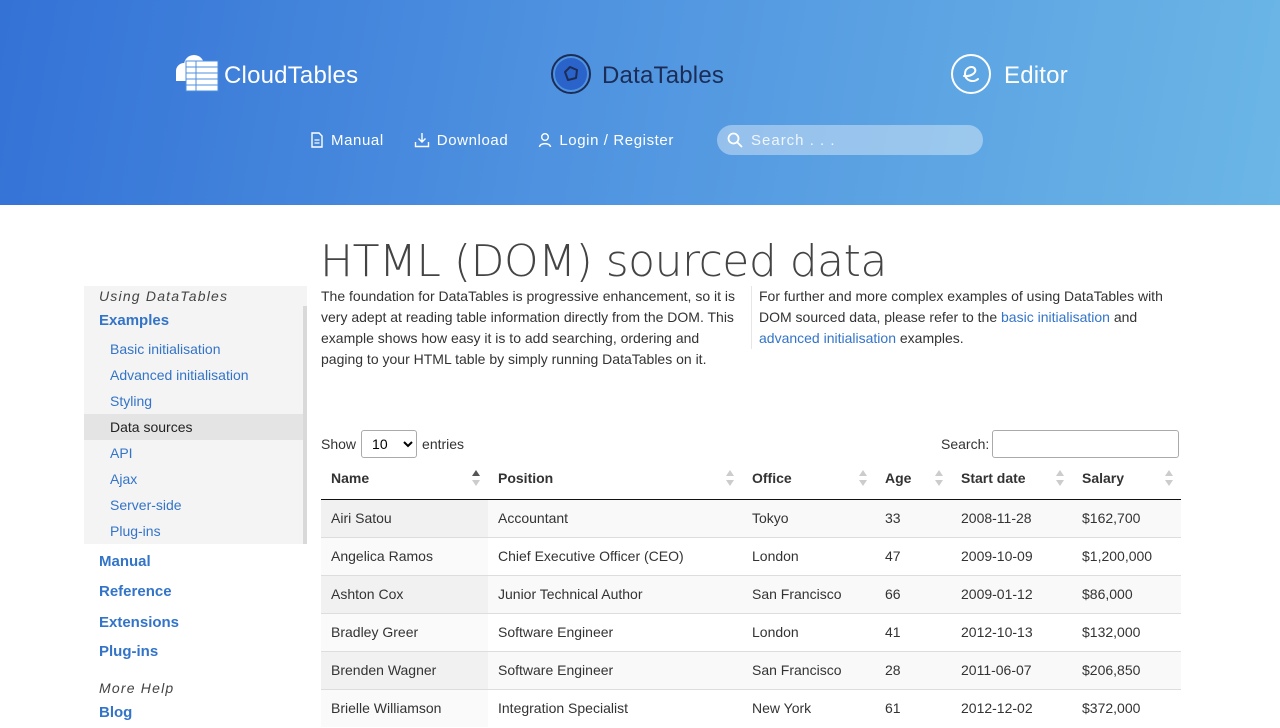 The width and height of the screenshot is (1280, 728). What do you see at coordinates (195, 427) in the screenshot?
I see `sidebar-item-data-sources: Data sources` at bounding box center [195, 427].